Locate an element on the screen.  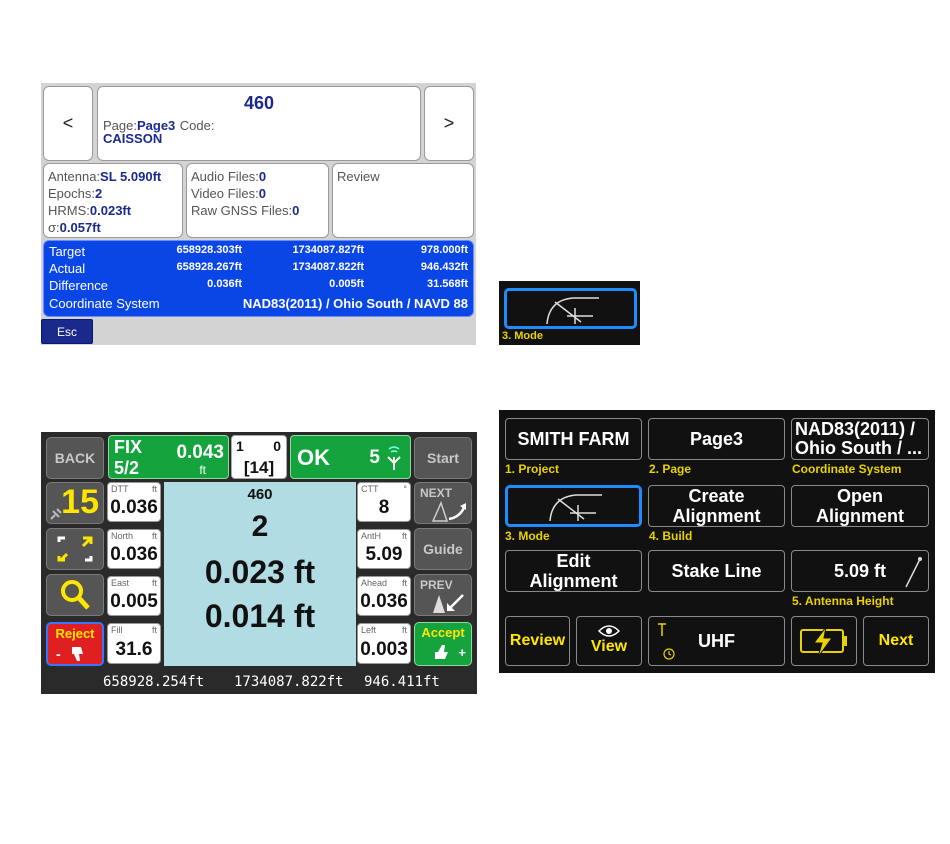
reject-button: Reject - is located at coordinates (75, 644).